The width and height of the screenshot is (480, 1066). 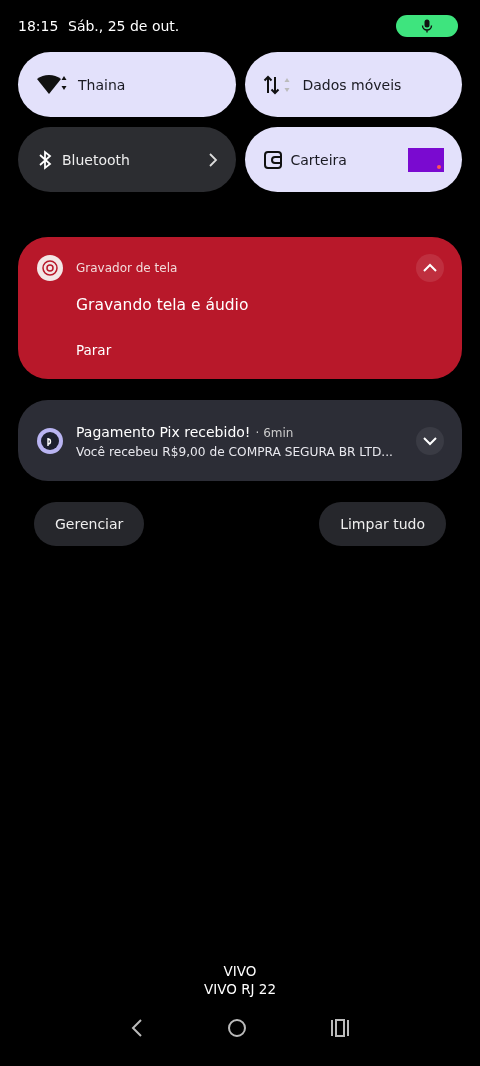 What do you see at coordinates (426, 159) in the screenshot?
I see `card-icon` at bounding box center [426, 159].